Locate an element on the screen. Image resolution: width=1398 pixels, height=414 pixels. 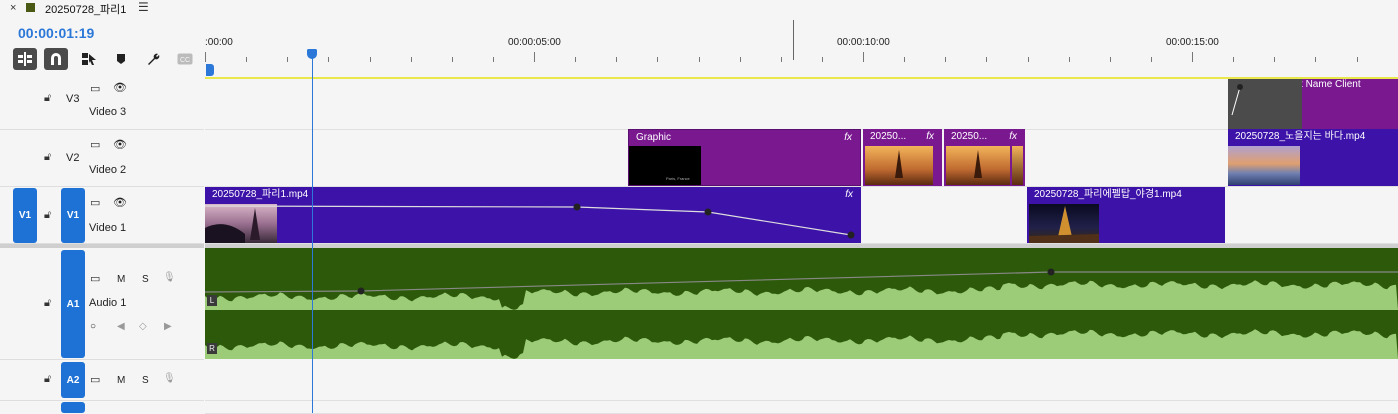
clip-graphic: Graphic fx Paris, France is located at coordinates (744, 157).